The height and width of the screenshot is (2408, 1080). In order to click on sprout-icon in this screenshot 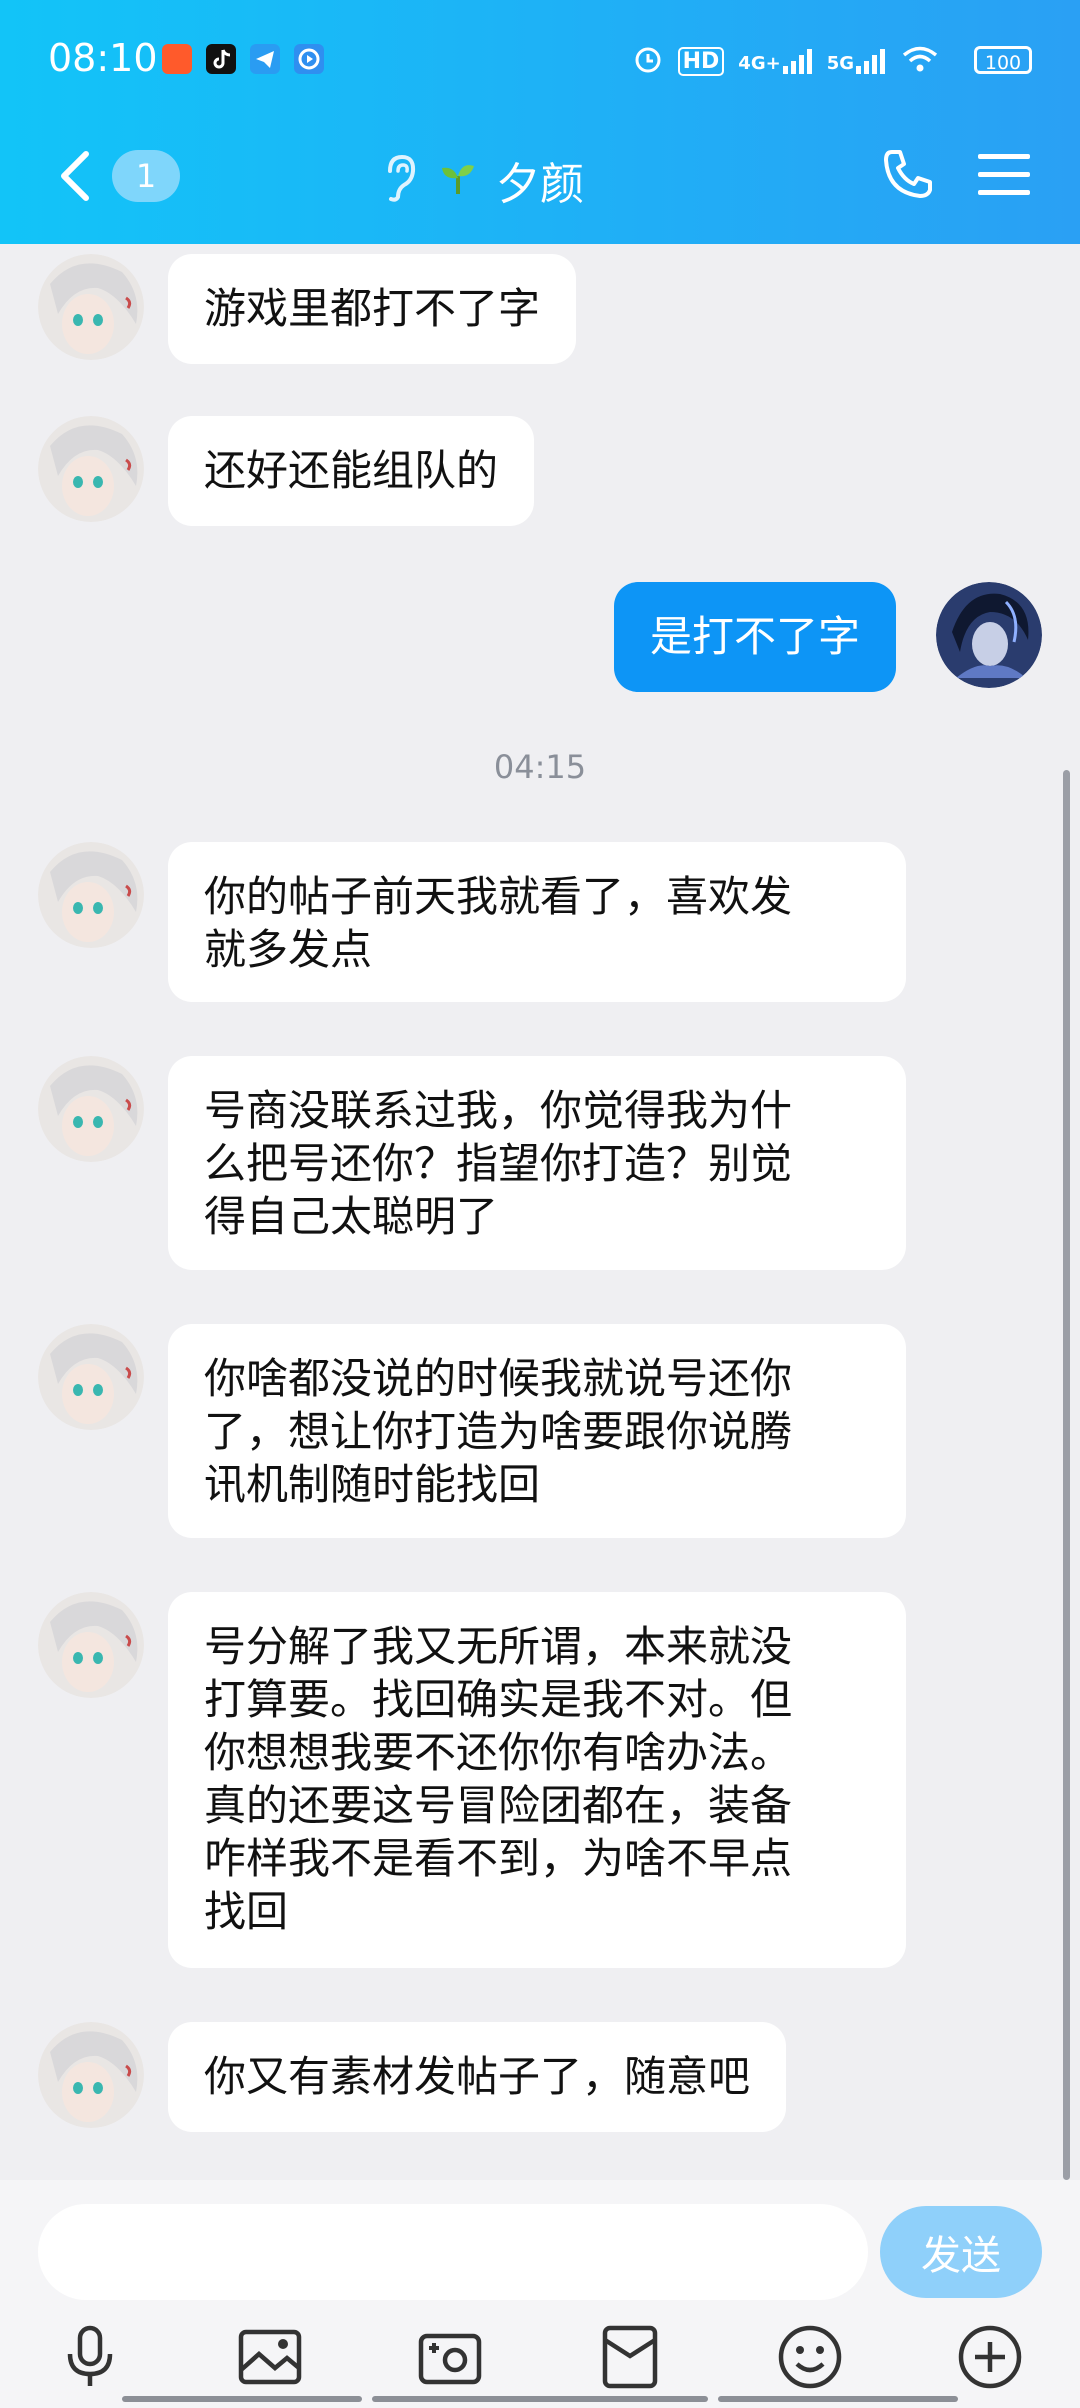, I will do `click(458, 180)`.